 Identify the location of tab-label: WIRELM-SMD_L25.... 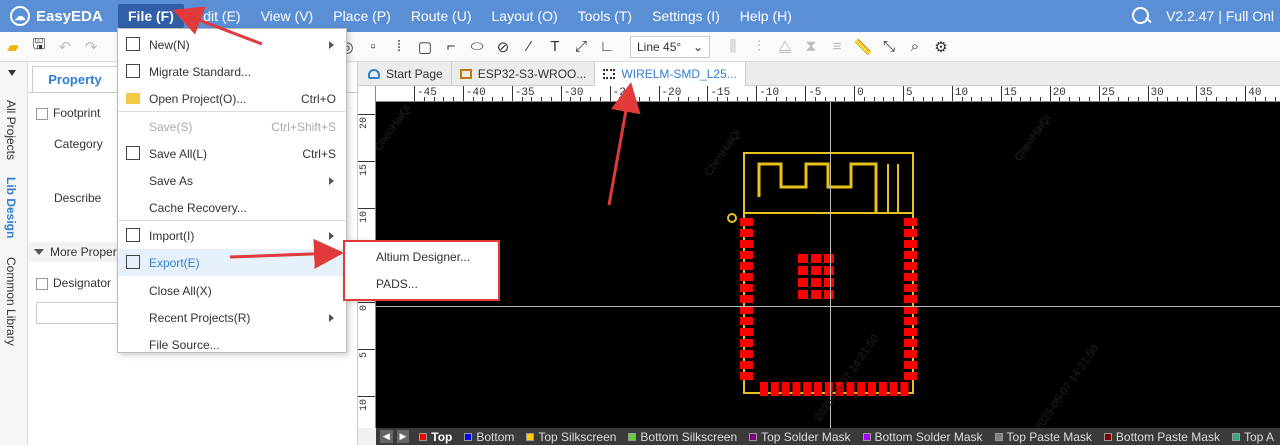
(679, 74).